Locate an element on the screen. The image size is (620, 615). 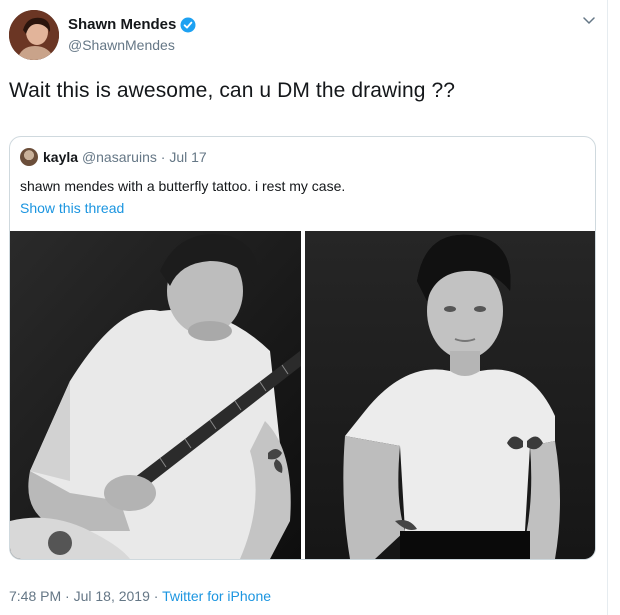
right-divider is located at coordinates (607, 307).